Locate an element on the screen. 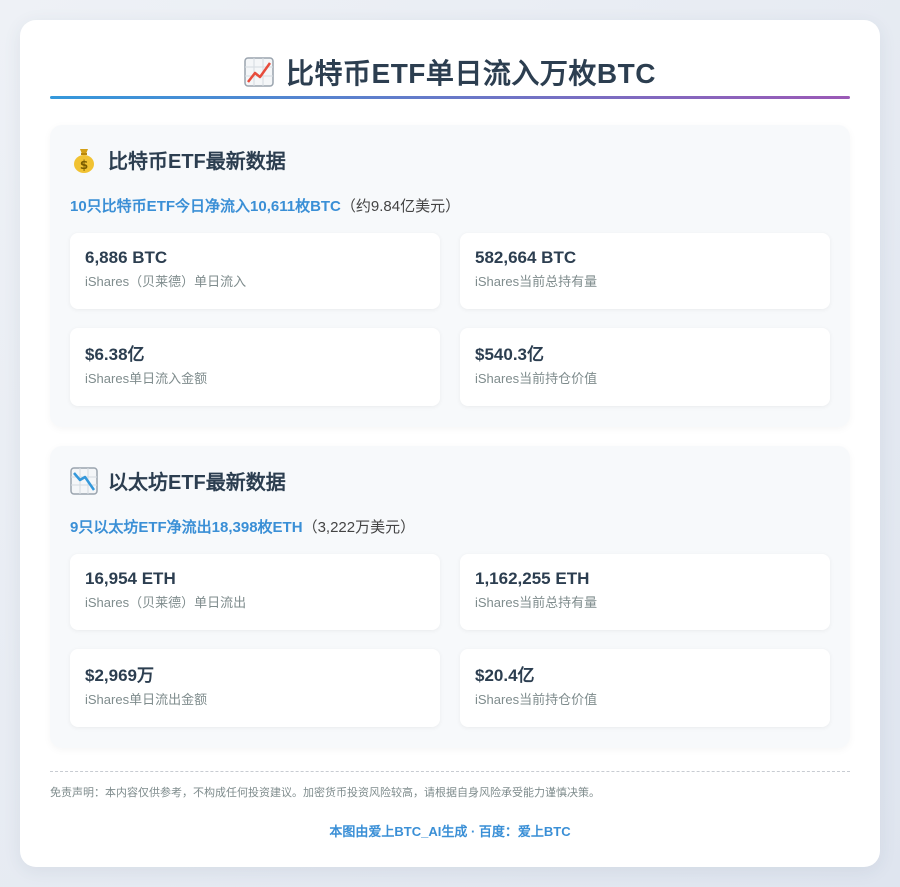  tile-value: 16,954 ETH is located at coordinates (130, 578).